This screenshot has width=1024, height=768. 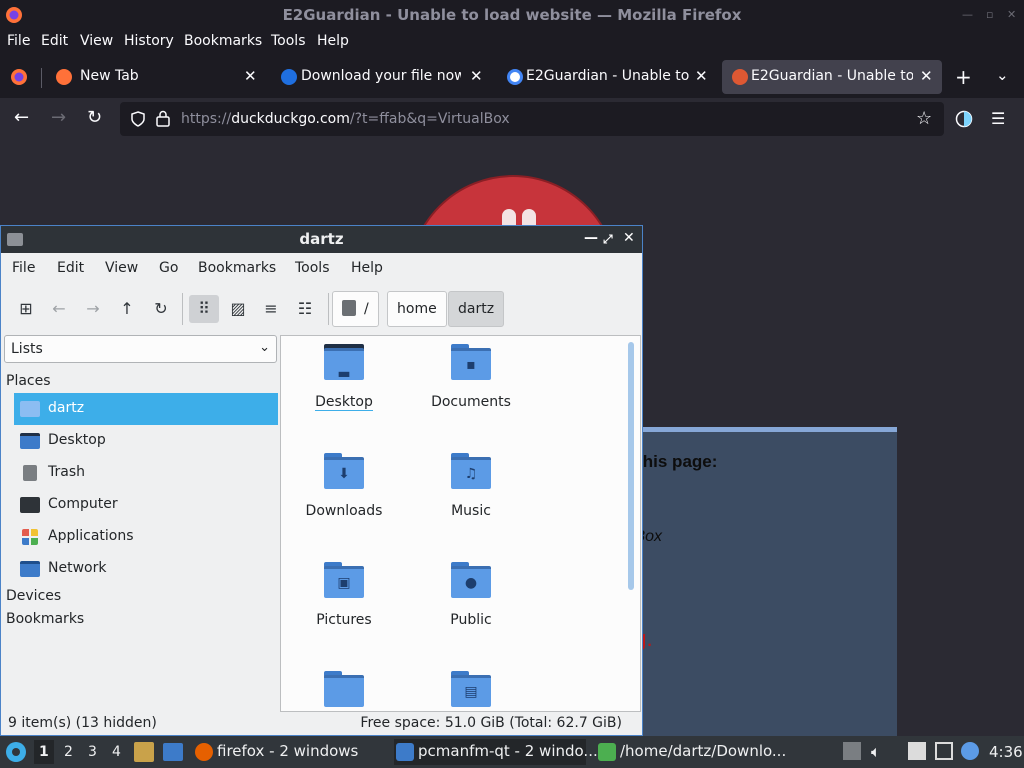 What do you see at coordinates (852, 751) in the screenshot?
I see `update-notifier-icon` at bounding box center [852, 751].